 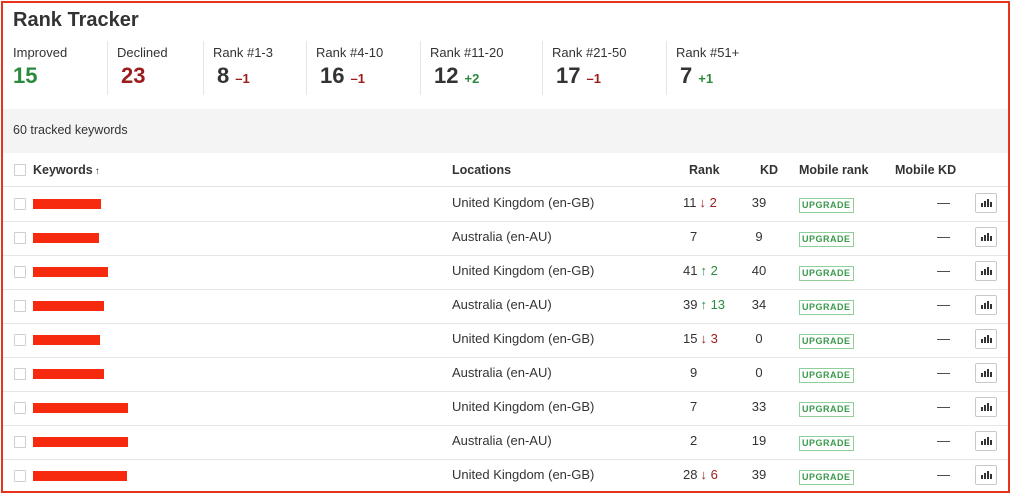 What do you see at coordinates (589, 52) in the screenshot?
I see `stat-label: Rank #21-50` at bounding box center [589, 52].